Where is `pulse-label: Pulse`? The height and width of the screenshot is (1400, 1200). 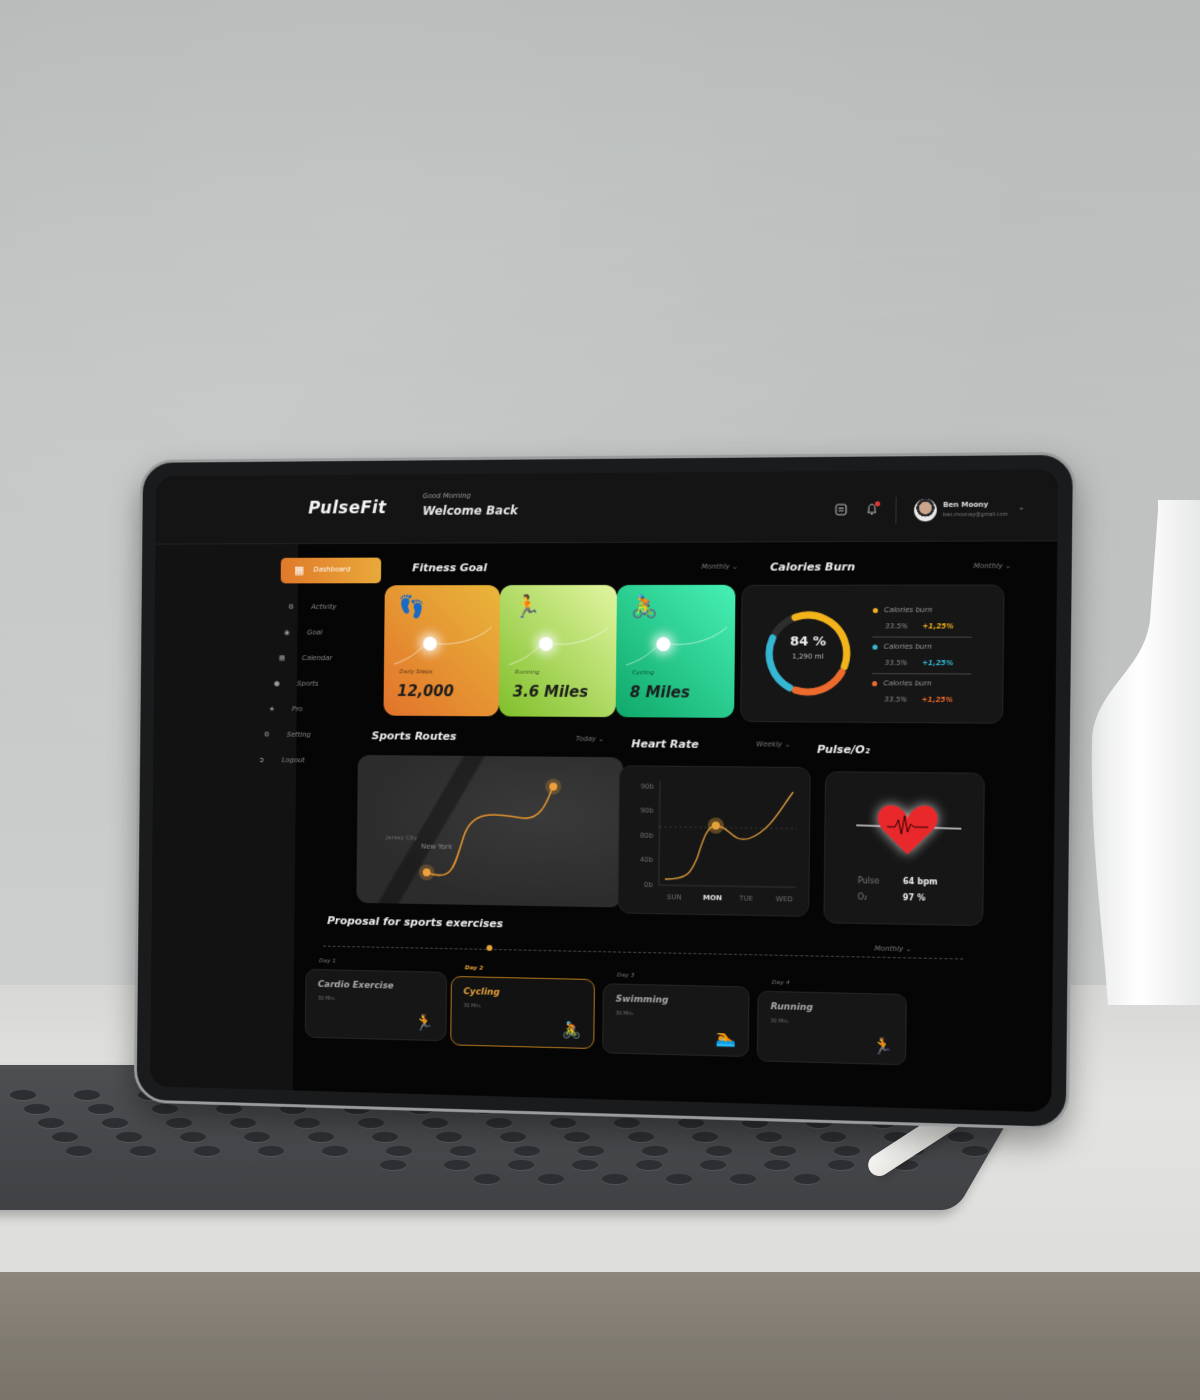 pulse-label: Pulse is located at coordinates (868, 881).